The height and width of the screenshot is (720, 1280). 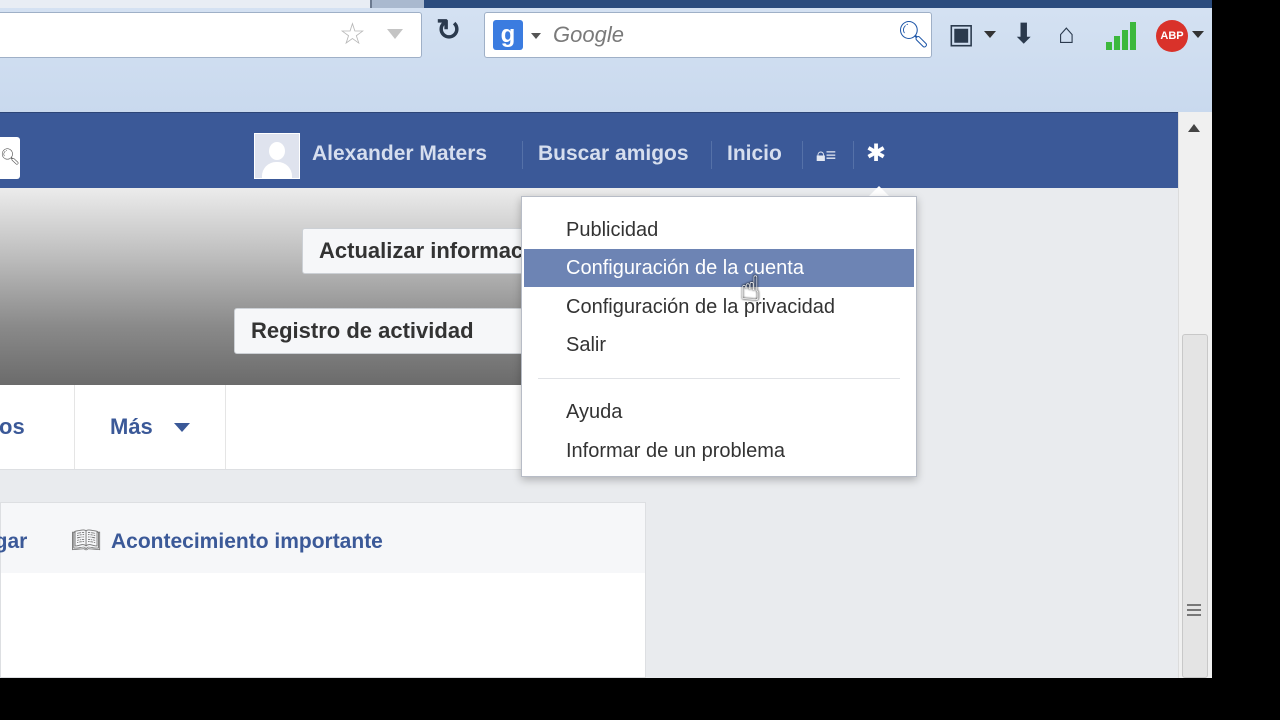 What do you see at coordinates (186, 4) in the screenshot?
I see `browser-tab` at bounding box center [186, 4].